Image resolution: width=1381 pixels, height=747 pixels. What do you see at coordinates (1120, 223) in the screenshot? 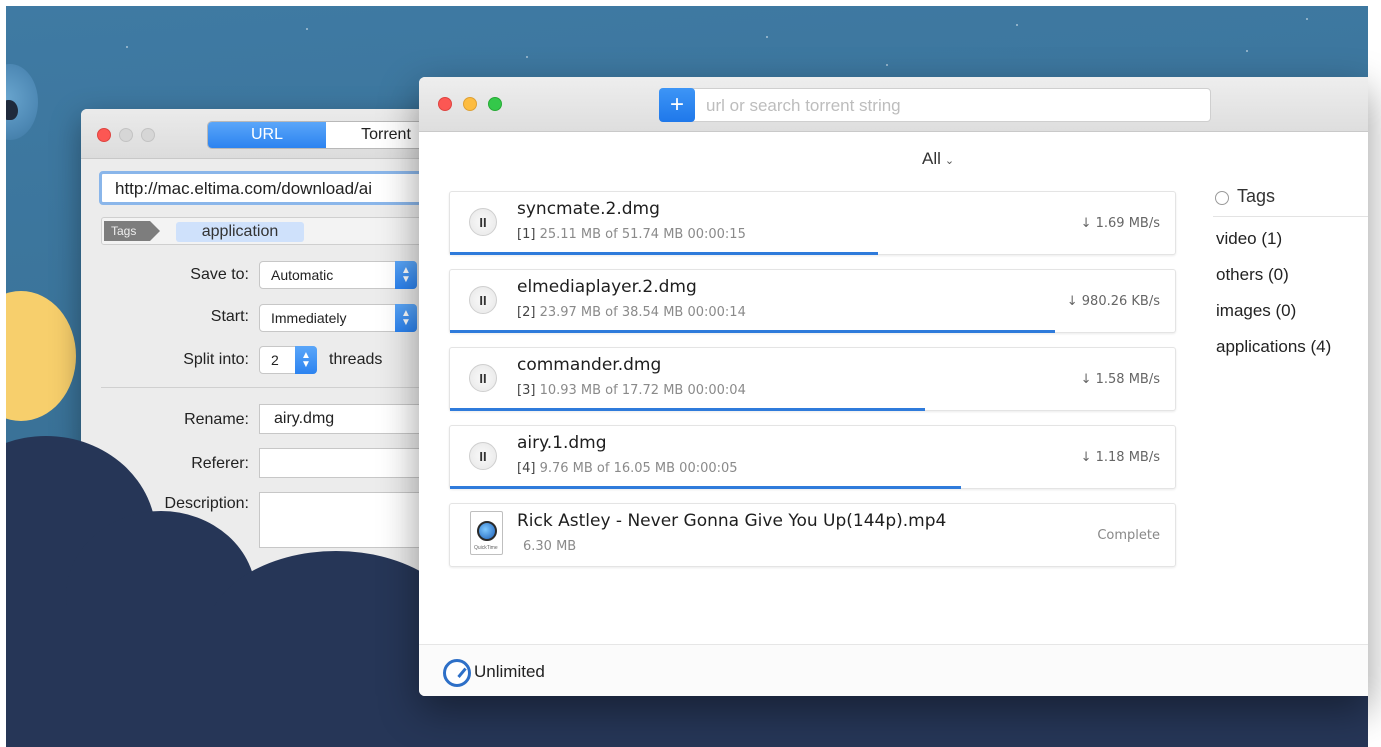
I see `download-speed: ↓ 1.69 MB/s` at bounding box center [1120, 223].